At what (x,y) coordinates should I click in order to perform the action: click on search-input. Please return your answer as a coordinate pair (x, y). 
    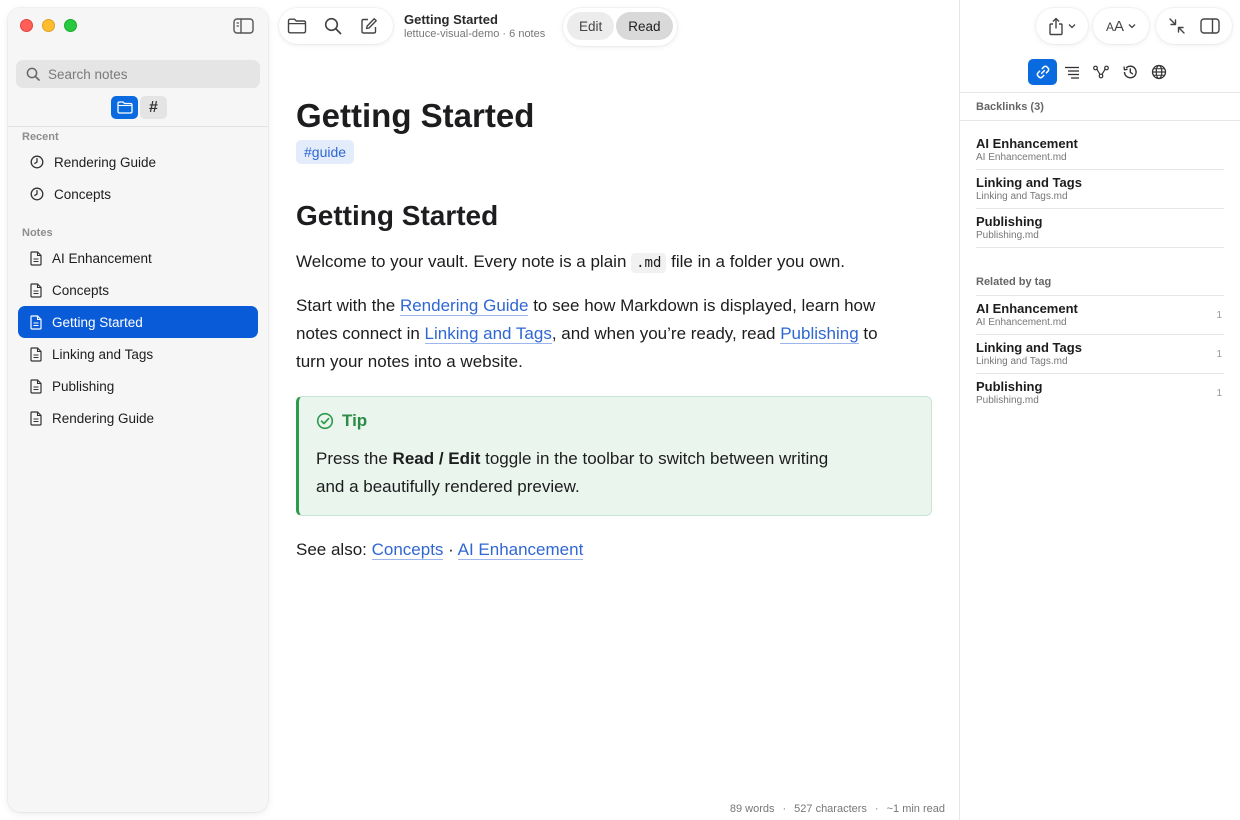
    Looking at the image, I should click on (143, 74).